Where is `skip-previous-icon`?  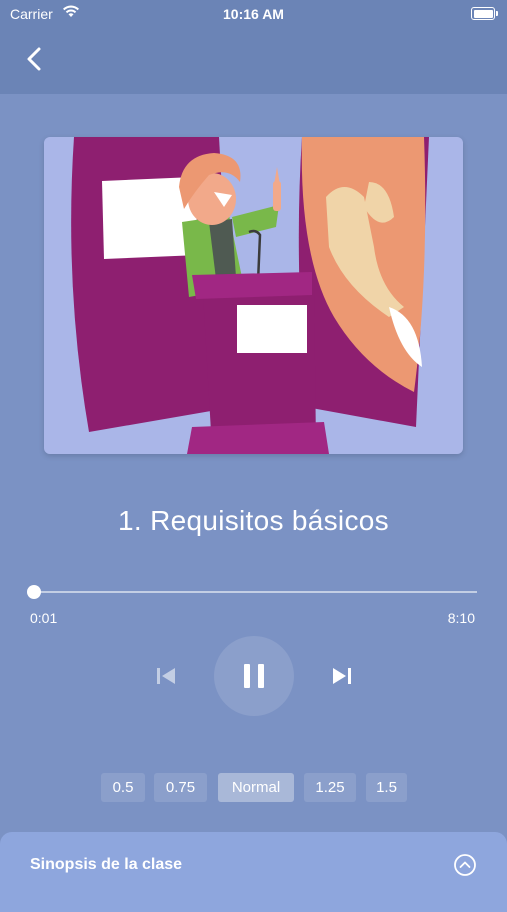 skip-previous-icon is located at coordinates (166, 676).